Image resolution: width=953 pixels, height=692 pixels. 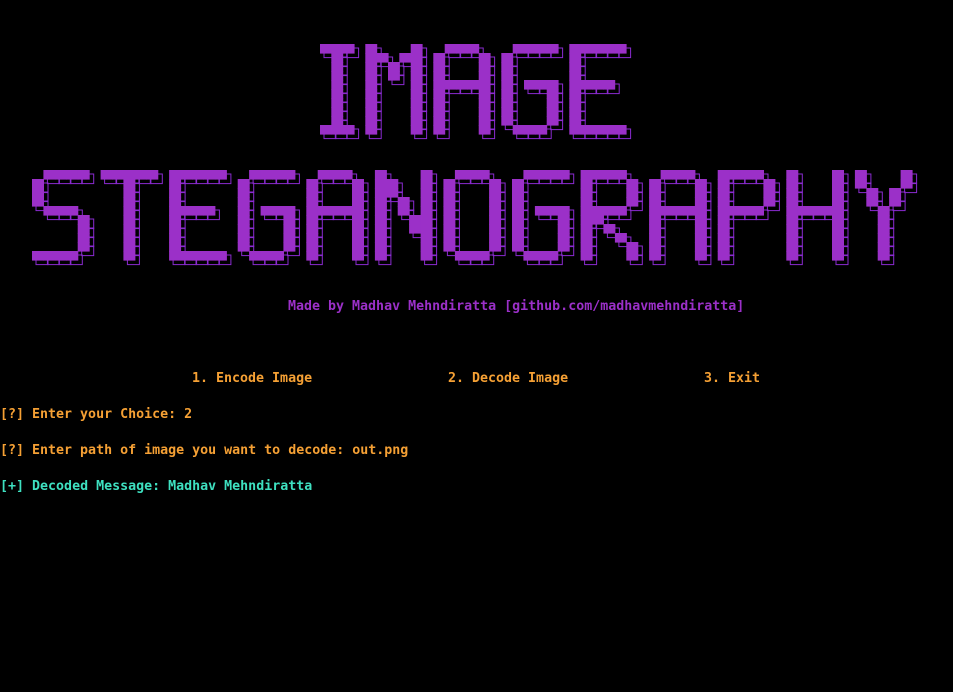 I want to click on banner-line1-art, so click(x=476, y=92).